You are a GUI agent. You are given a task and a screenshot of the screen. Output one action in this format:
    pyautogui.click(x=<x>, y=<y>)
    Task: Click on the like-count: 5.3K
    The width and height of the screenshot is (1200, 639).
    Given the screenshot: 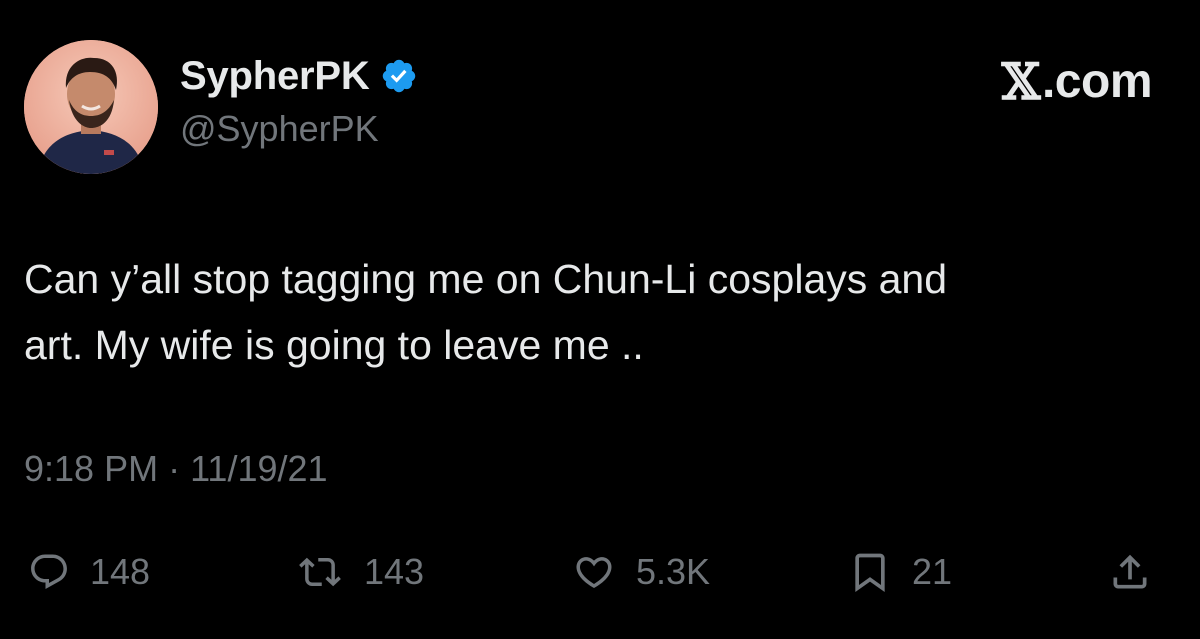 What is the action you would take?
    pyautogui.click(x=673, y=571)
    